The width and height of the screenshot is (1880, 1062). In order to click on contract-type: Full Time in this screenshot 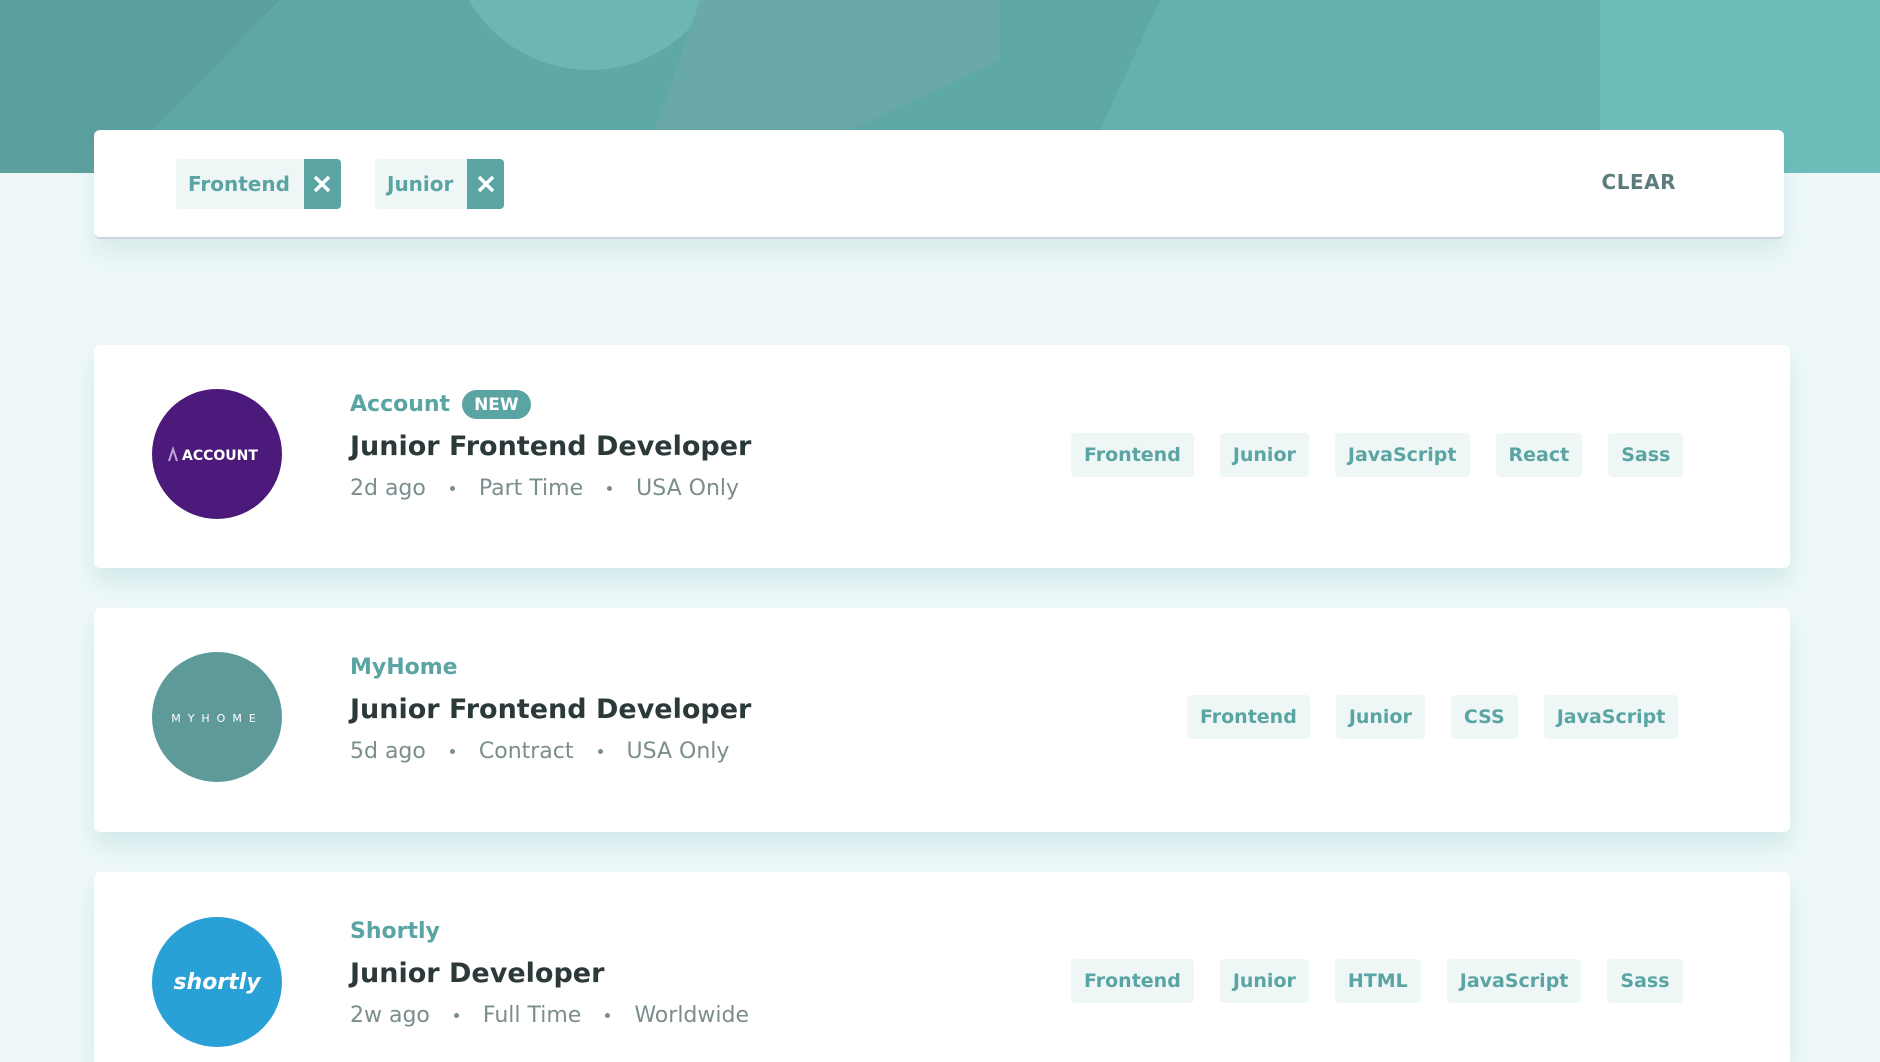, I will do `click(532, 1015)`.